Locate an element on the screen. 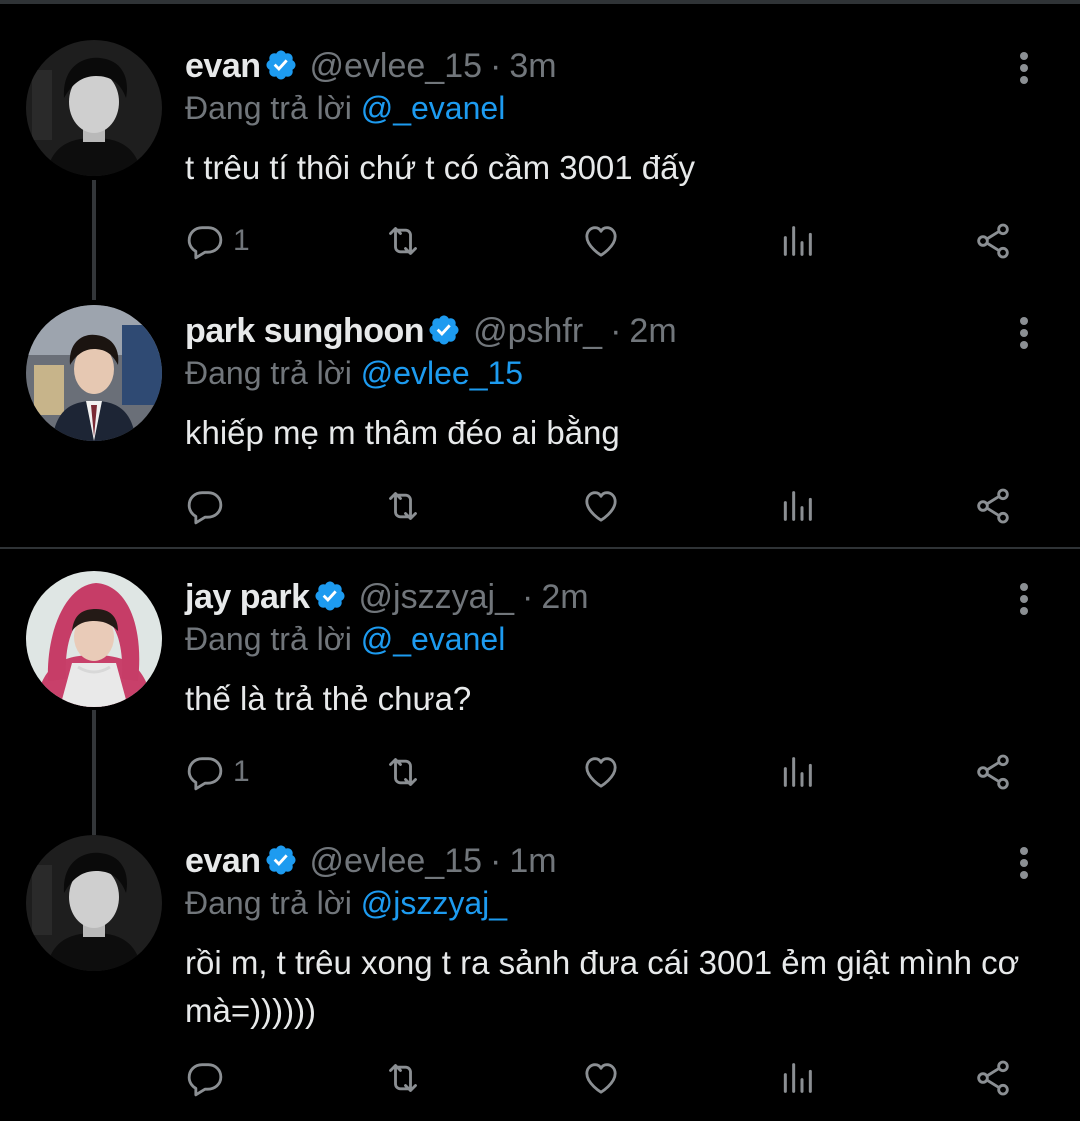 The width and height of the screenshot is (1080, 1121). replying-to: Đang trả lời @jszzyaj_ is located at coordinates (346, 903).